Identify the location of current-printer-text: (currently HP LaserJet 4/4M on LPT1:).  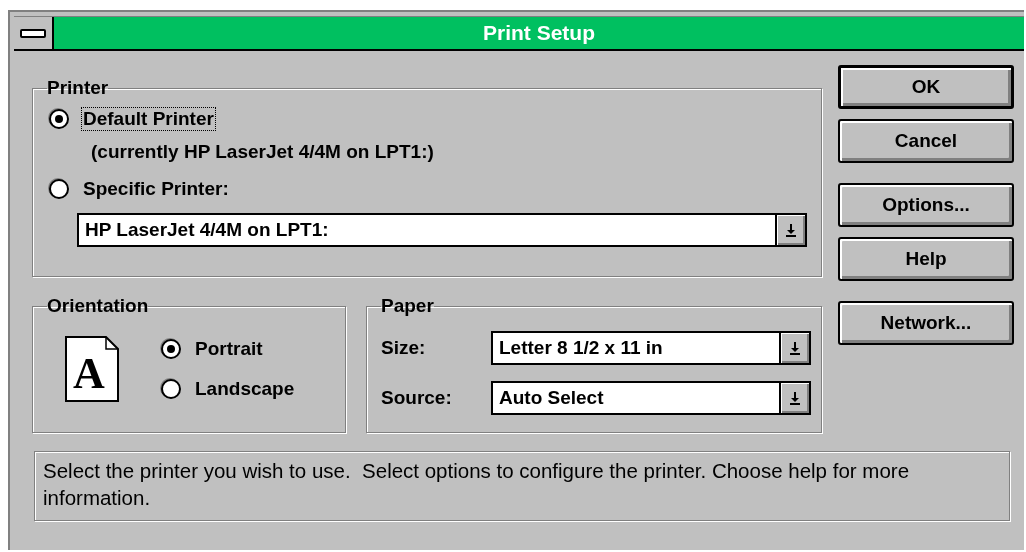
(263, 152).